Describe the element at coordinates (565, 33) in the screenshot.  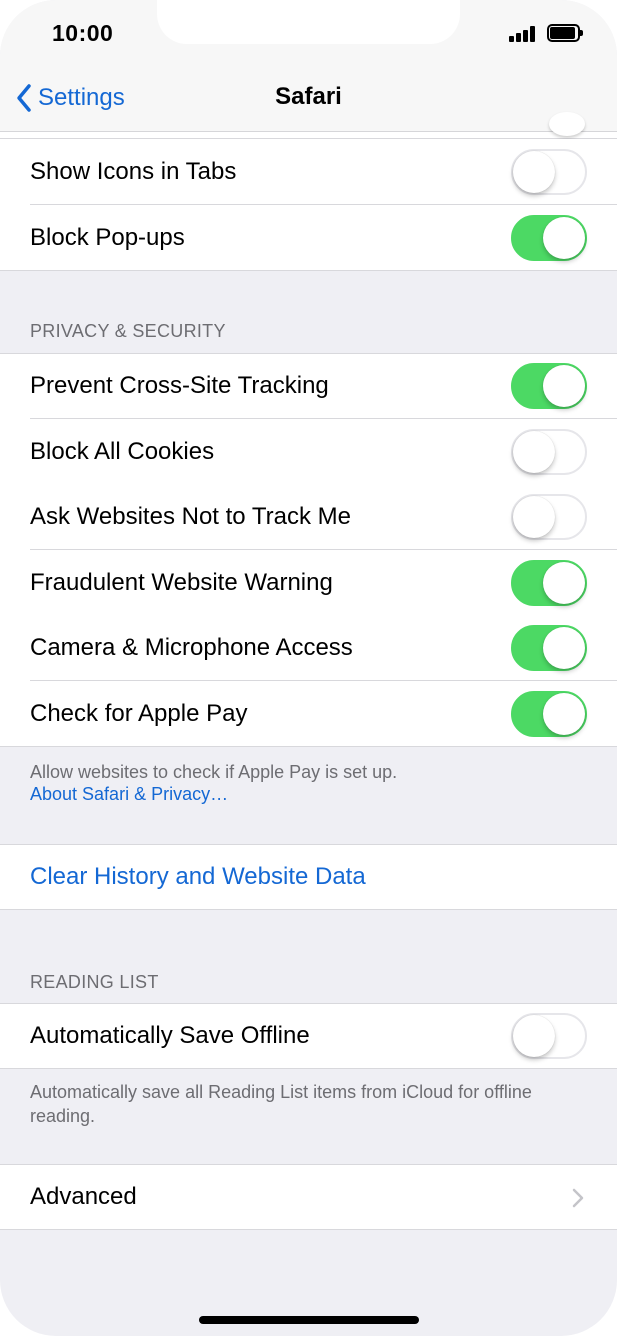
I see `battery-icon` at that location.